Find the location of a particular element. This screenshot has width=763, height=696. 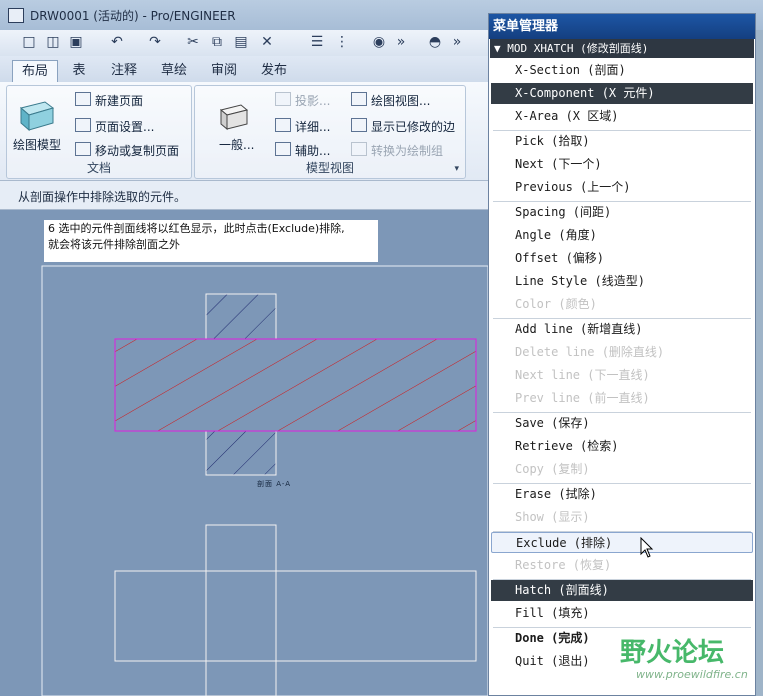

document-group-label: 文档 is located at coordinates (98, 168).